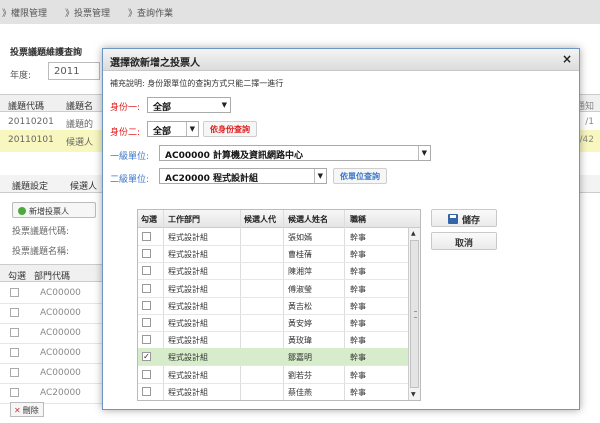 The height and width of the screenshot is (423, 600). I want to click on close-icon: ×, so click(567, 59).